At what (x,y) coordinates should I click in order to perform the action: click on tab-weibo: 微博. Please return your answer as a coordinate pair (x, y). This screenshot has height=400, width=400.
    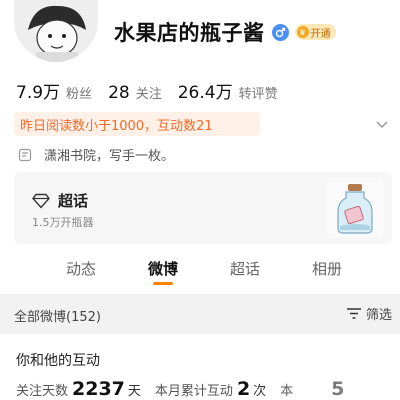
    Looking at the image, I should click on (163, 268).